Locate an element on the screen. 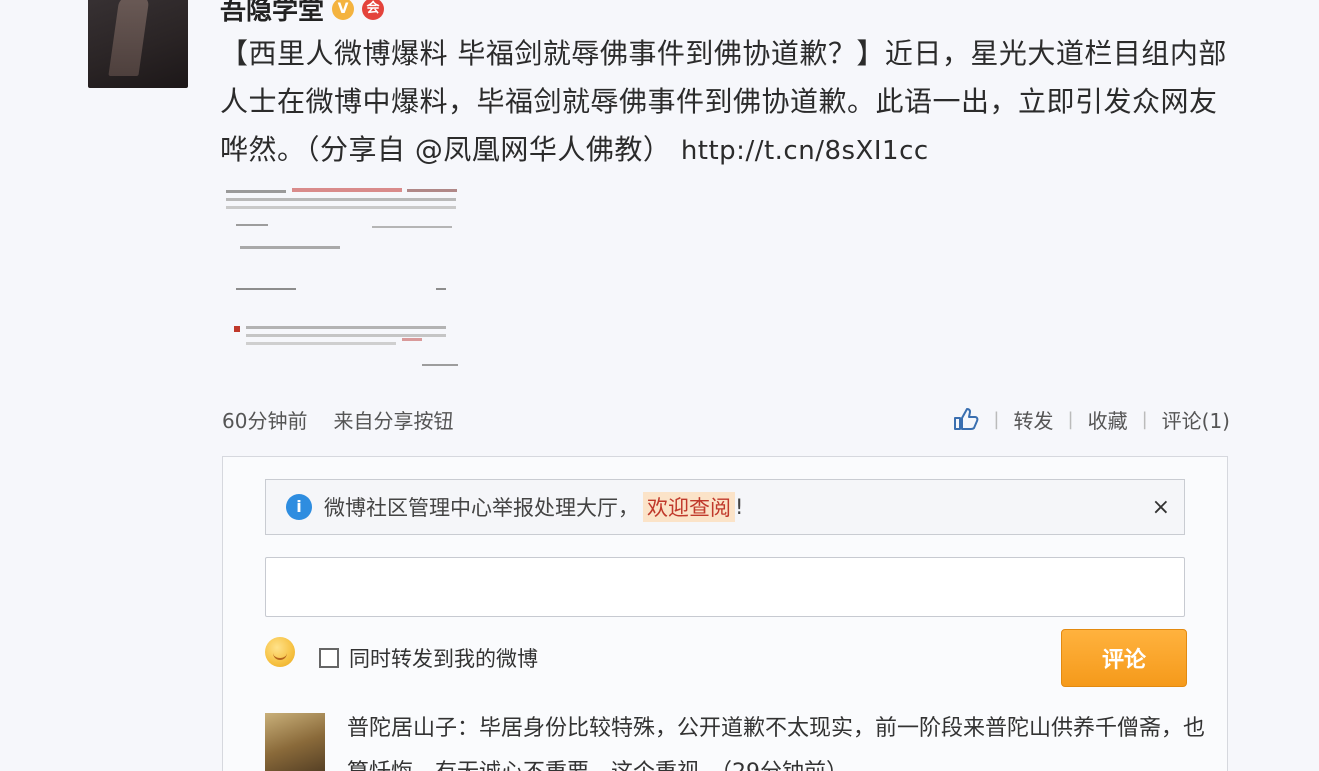 Image resolution: width=1319 pixels, height=771 pixels. post-link: http://t.cn/8sXI1cc is located at coordinates (805, 151).